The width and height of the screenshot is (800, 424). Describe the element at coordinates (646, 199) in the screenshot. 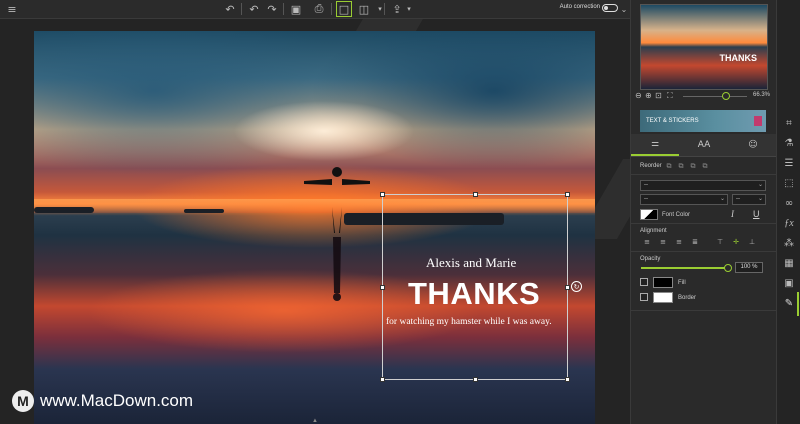

I see `font-style-value: --` at that location.